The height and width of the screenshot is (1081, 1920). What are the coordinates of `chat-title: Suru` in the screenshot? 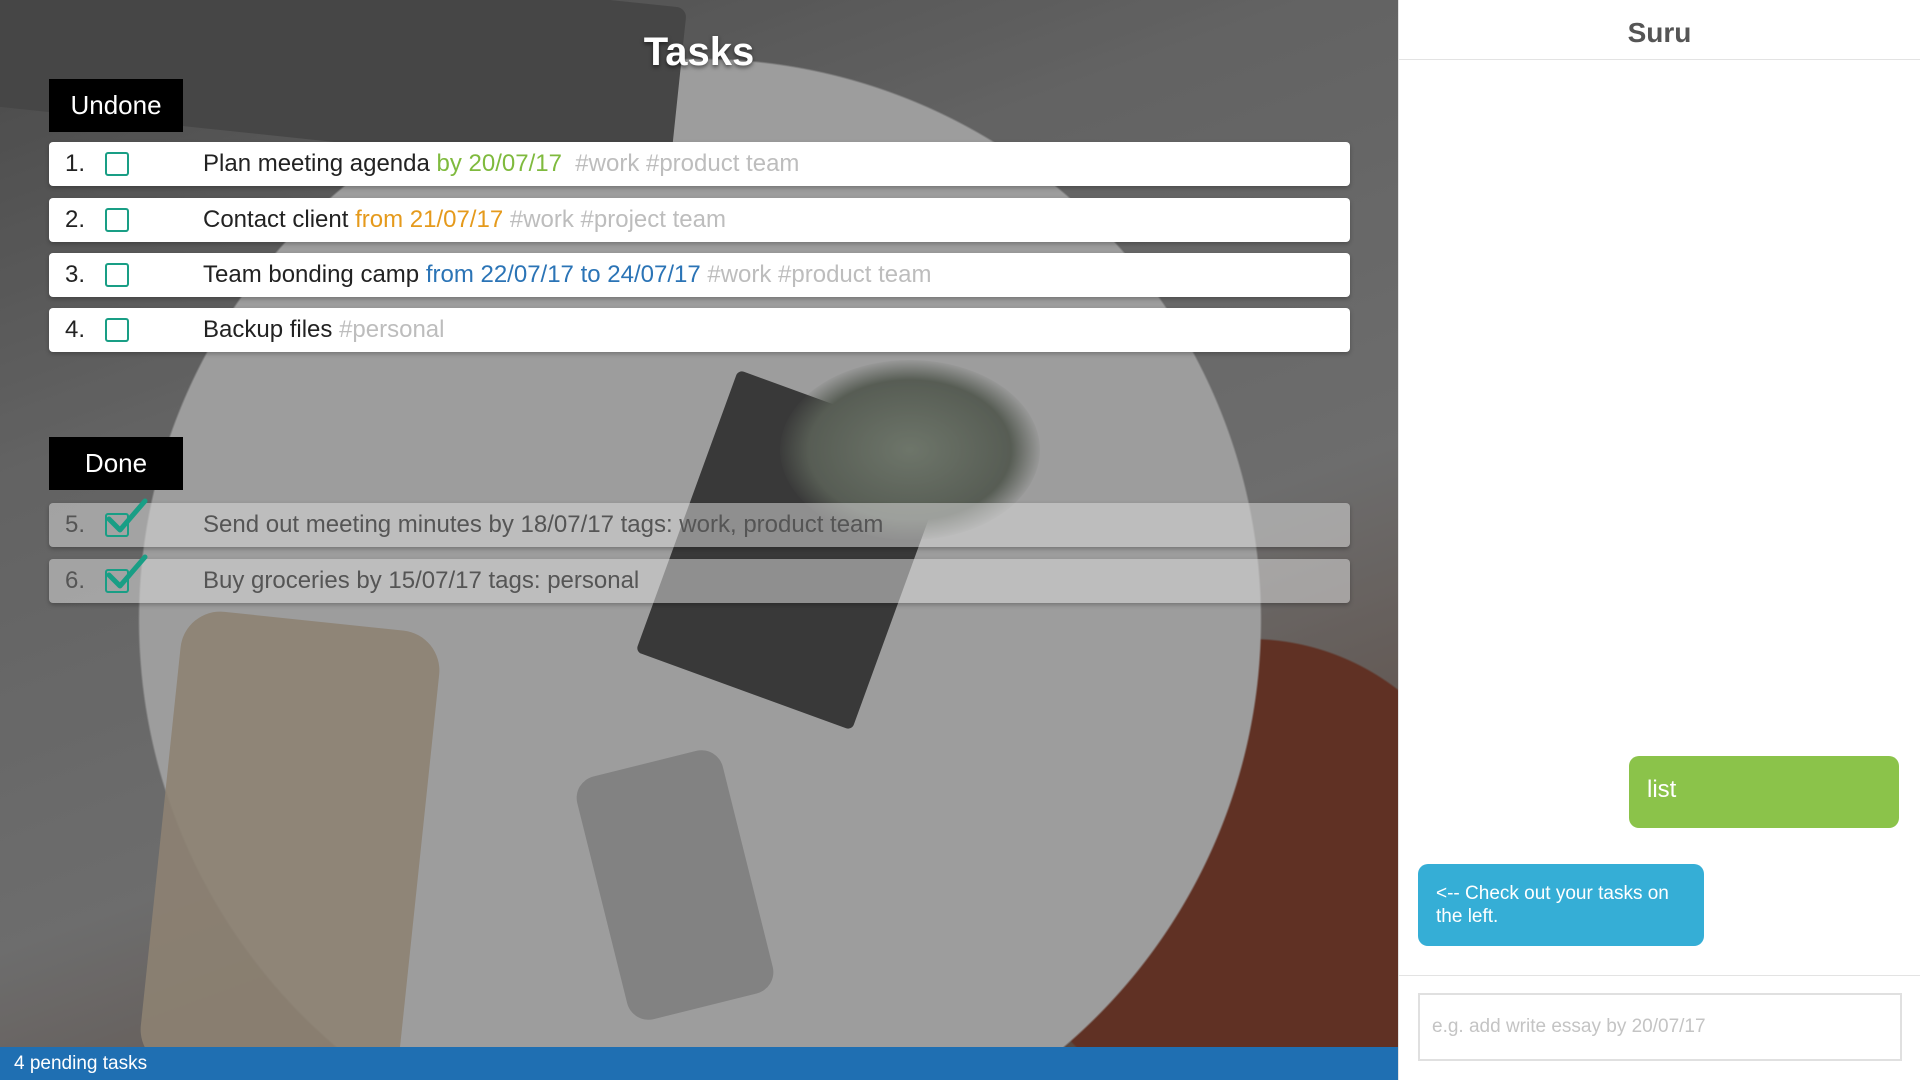 It's located at (1659, 30).